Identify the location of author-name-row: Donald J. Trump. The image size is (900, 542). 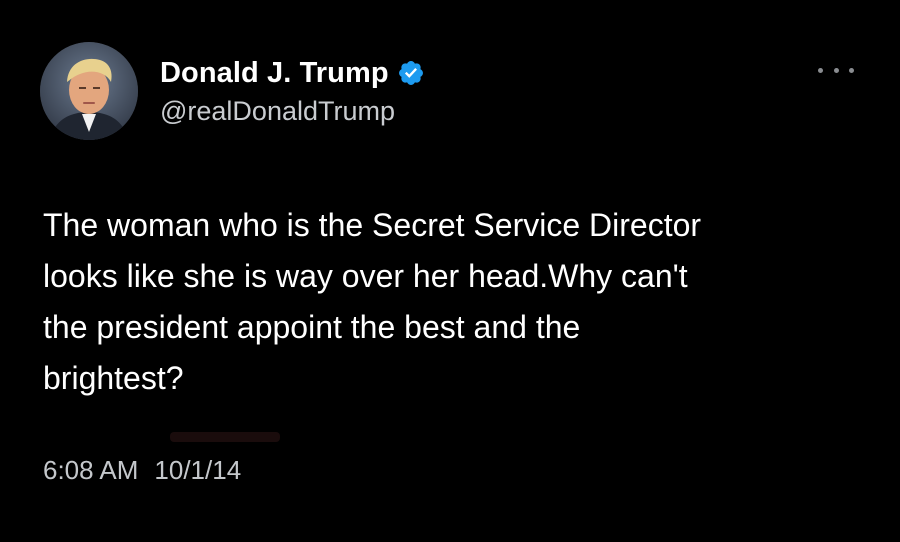
(292, 73).